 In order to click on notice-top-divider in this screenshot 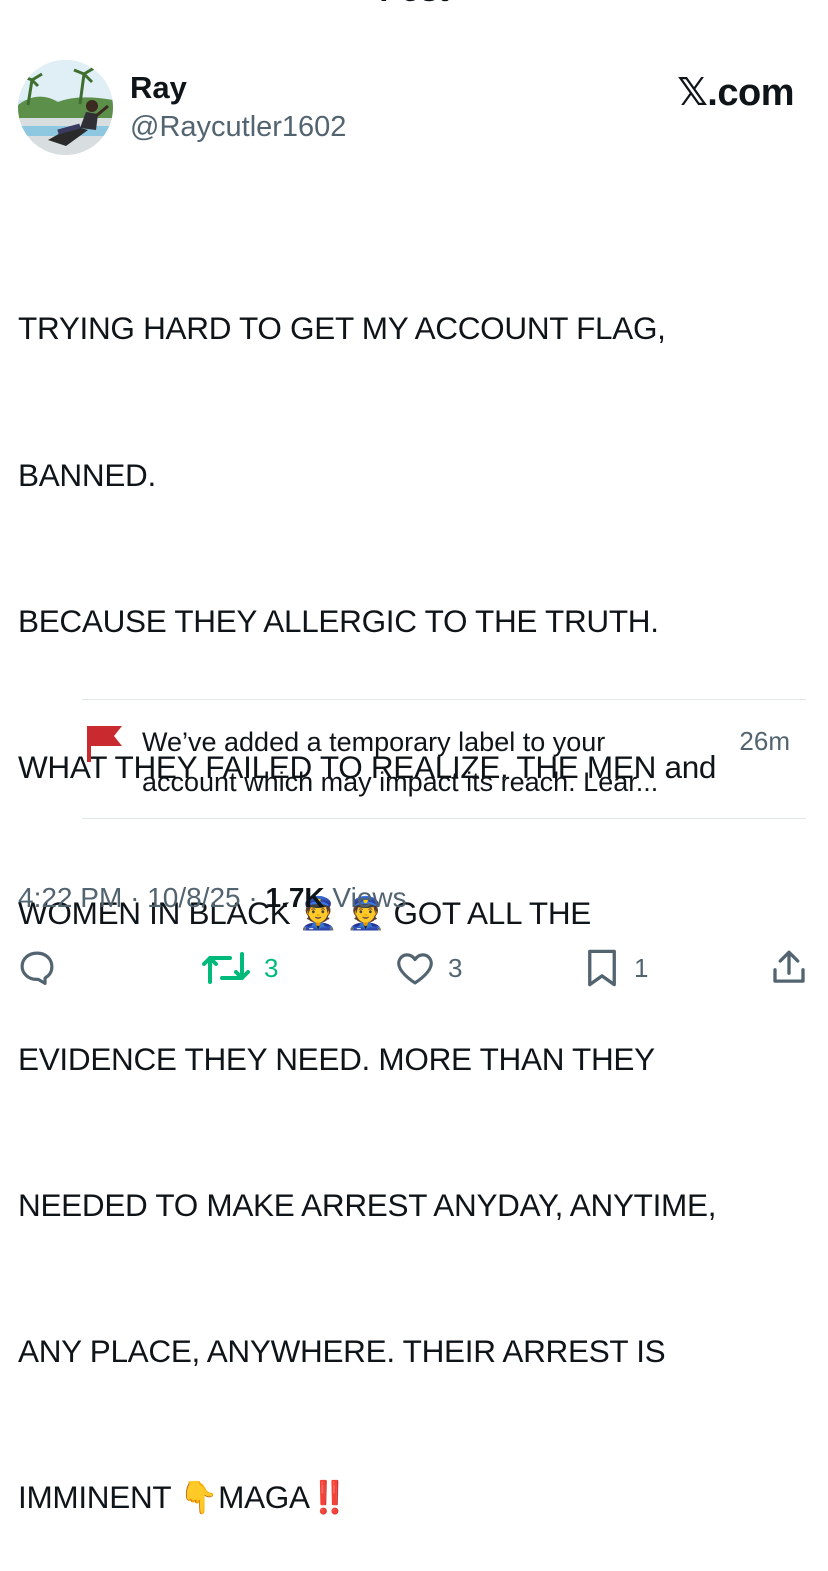, I will do `click(444, 699)`.